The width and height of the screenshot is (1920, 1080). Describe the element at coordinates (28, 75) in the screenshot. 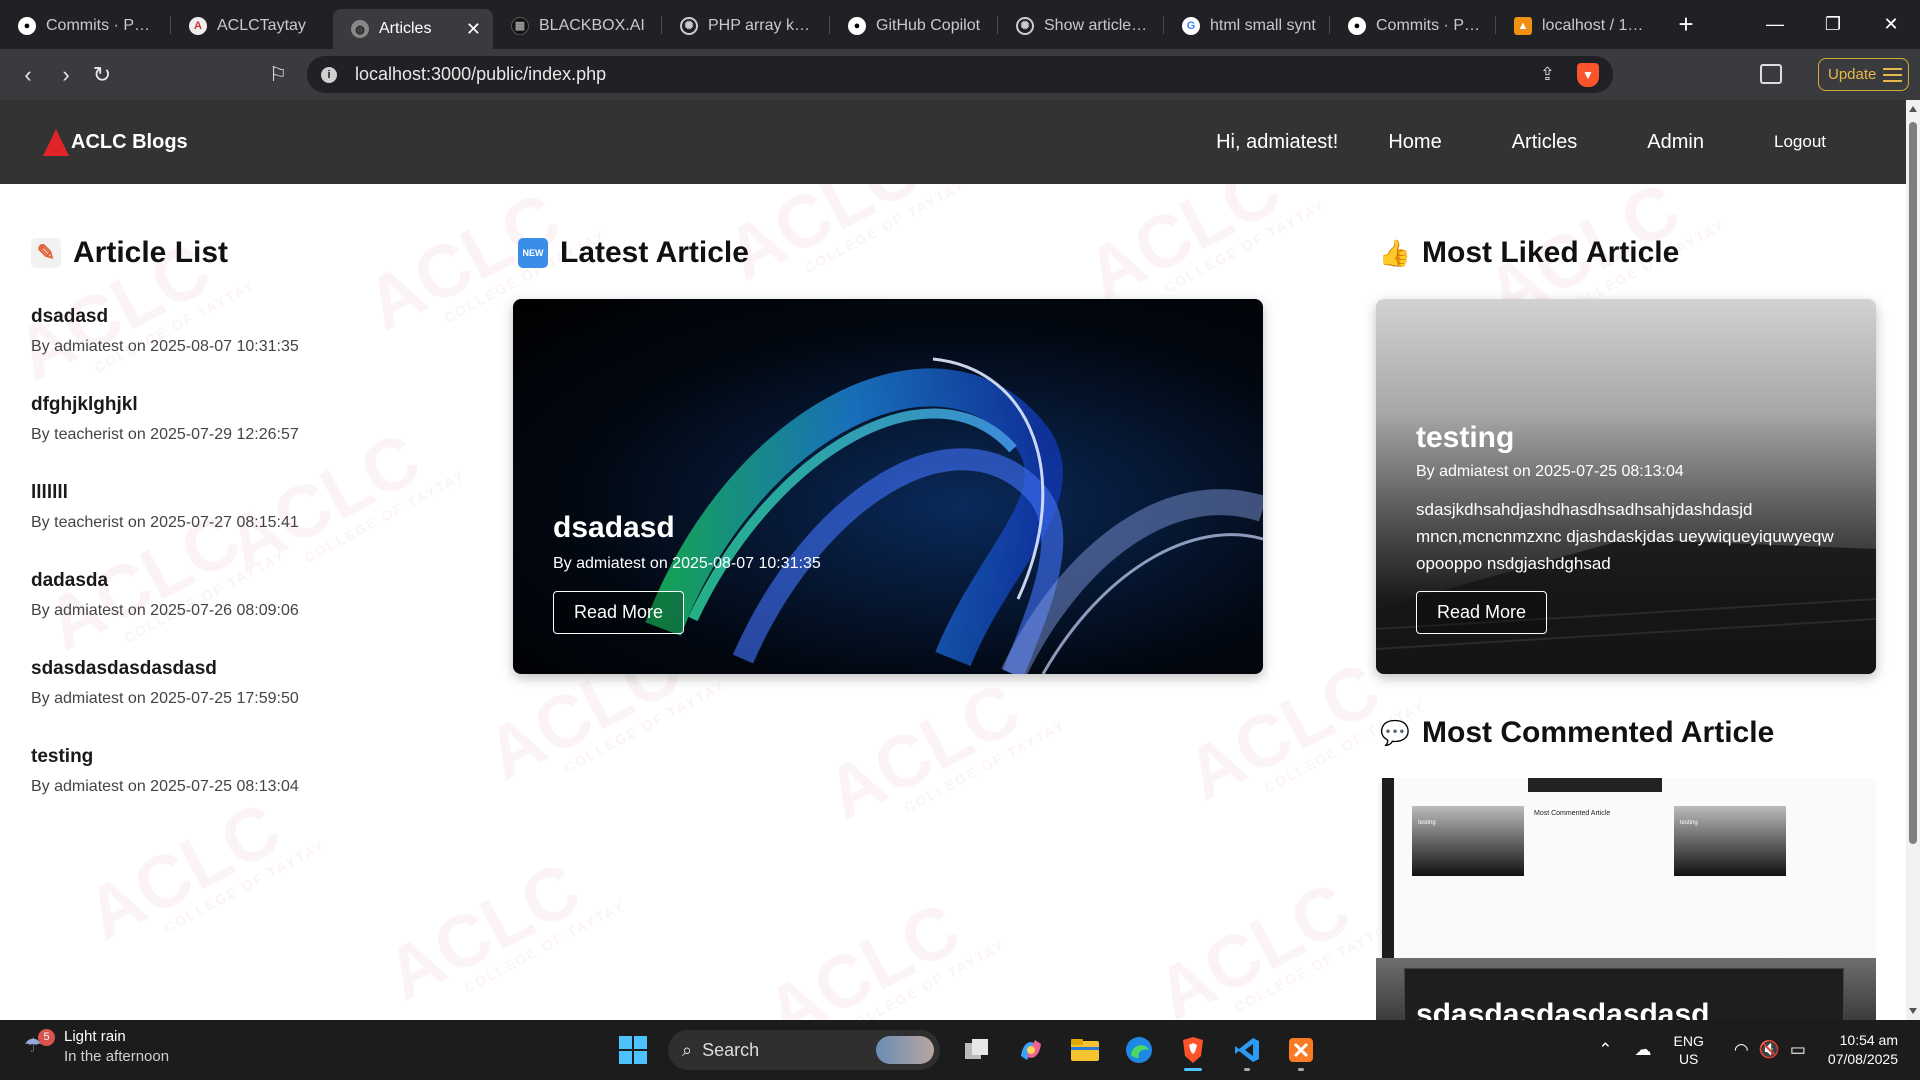

I see `back-arrow-icon: ‹` at that location.